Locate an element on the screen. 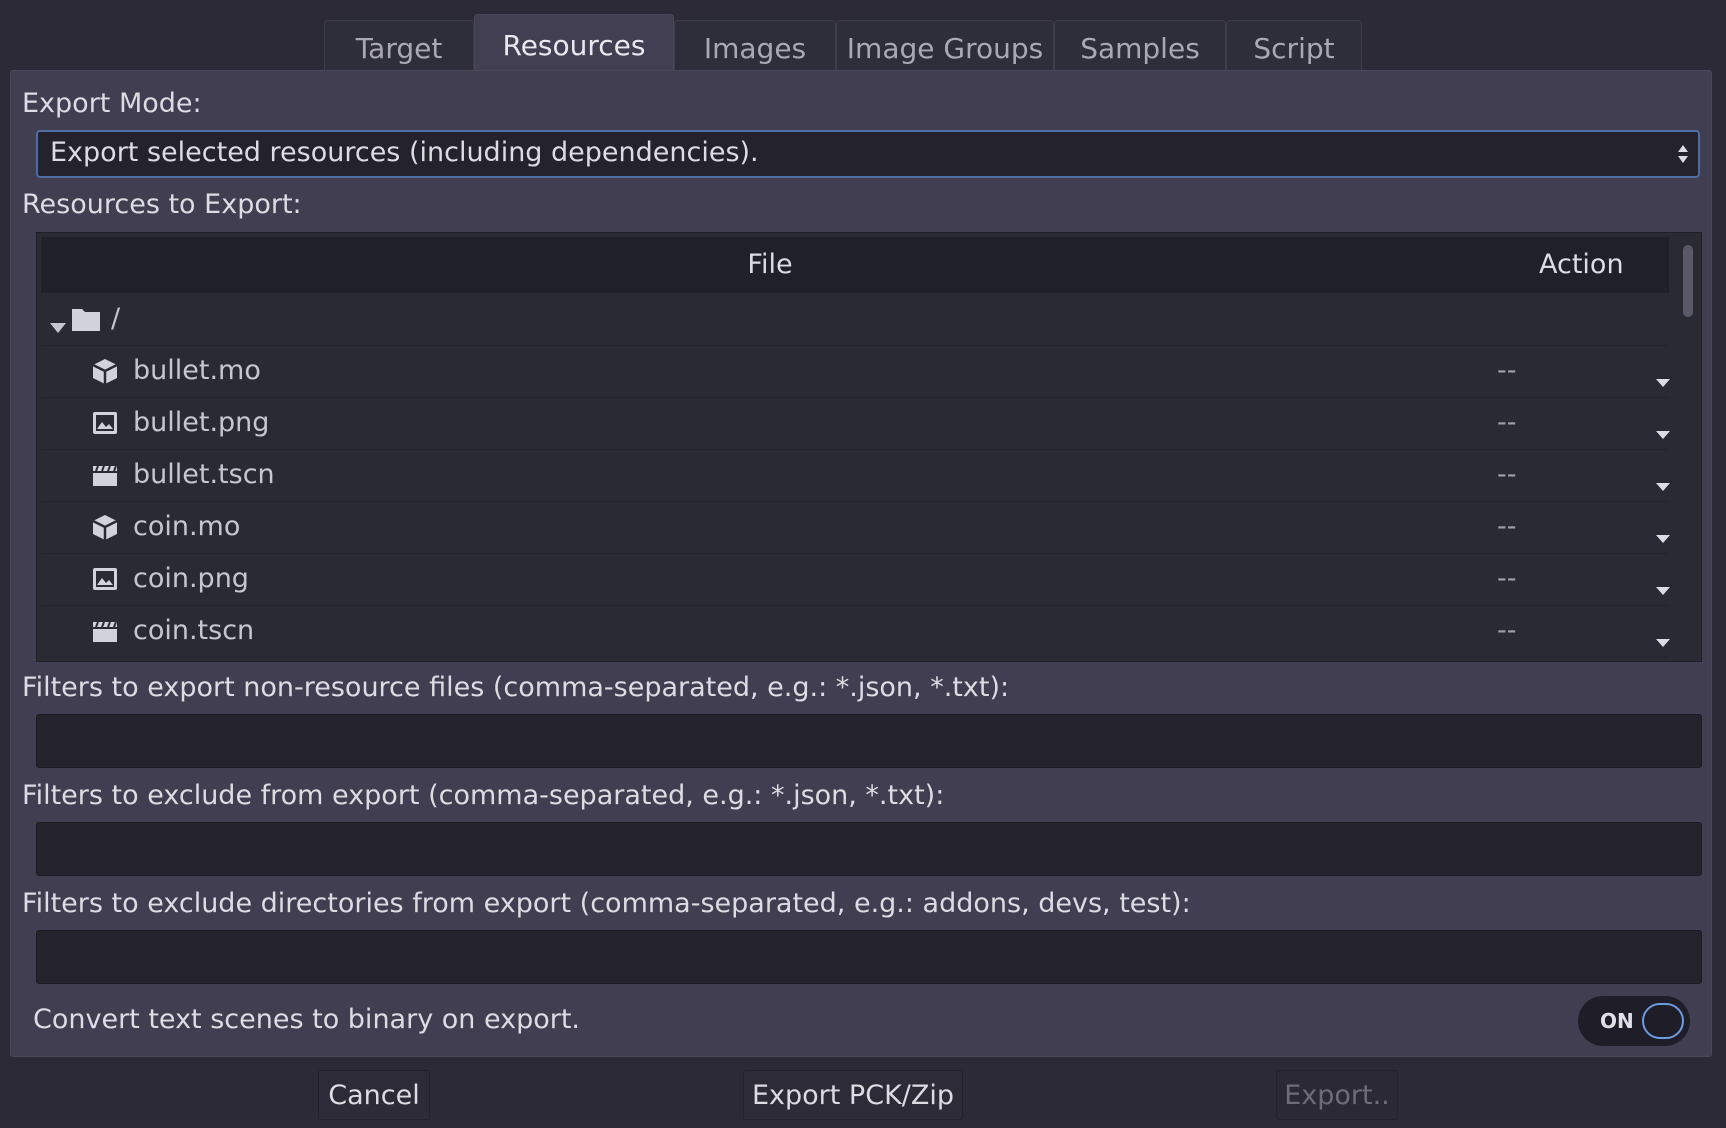 This screenshot has height=1128, width=1726. tab-target: Target is located at coordinates (399, 48).